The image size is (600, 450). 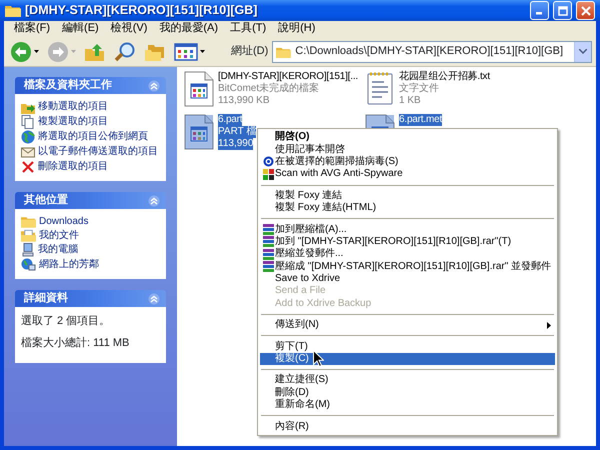 I want to click on file-item: 6.part PART 檔 113,990, so click(x=219, y=132).